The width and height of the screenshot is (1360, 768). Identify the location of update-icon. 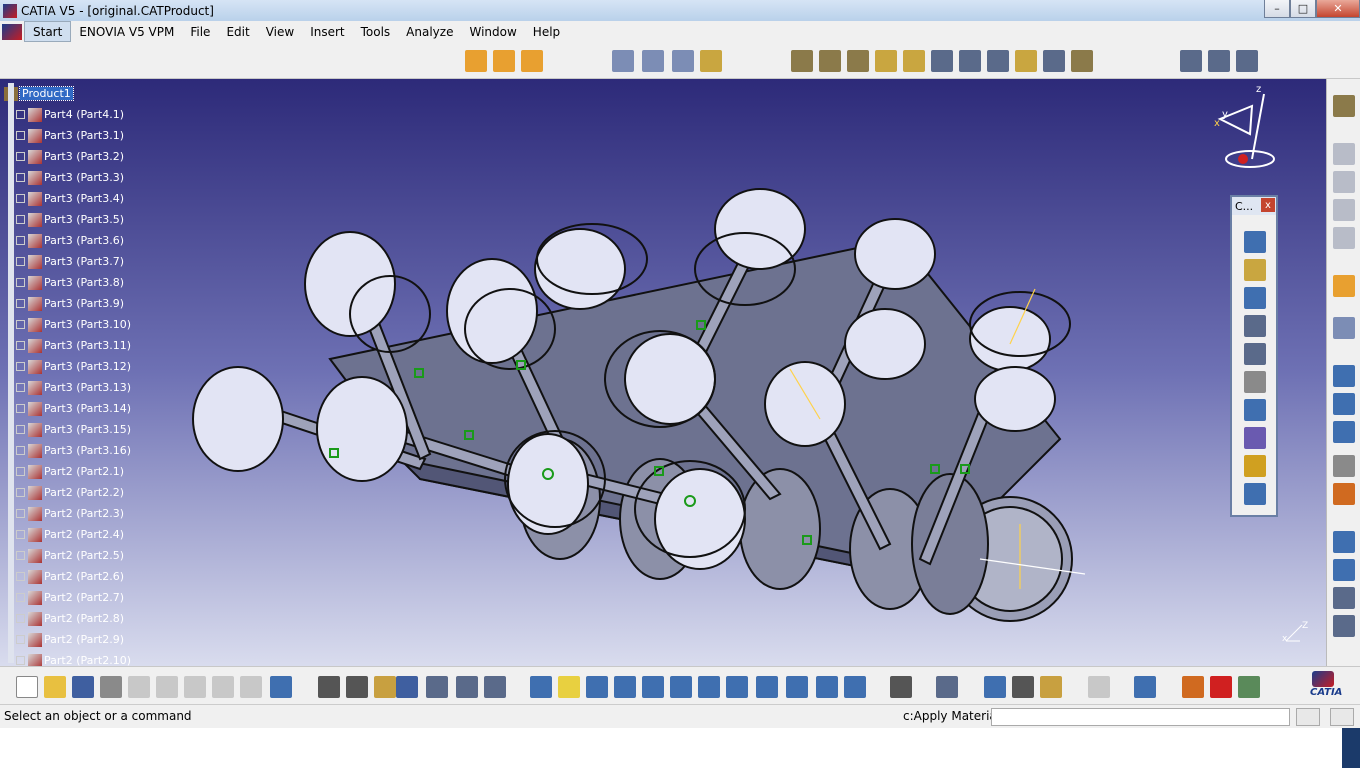
(1099, 687).